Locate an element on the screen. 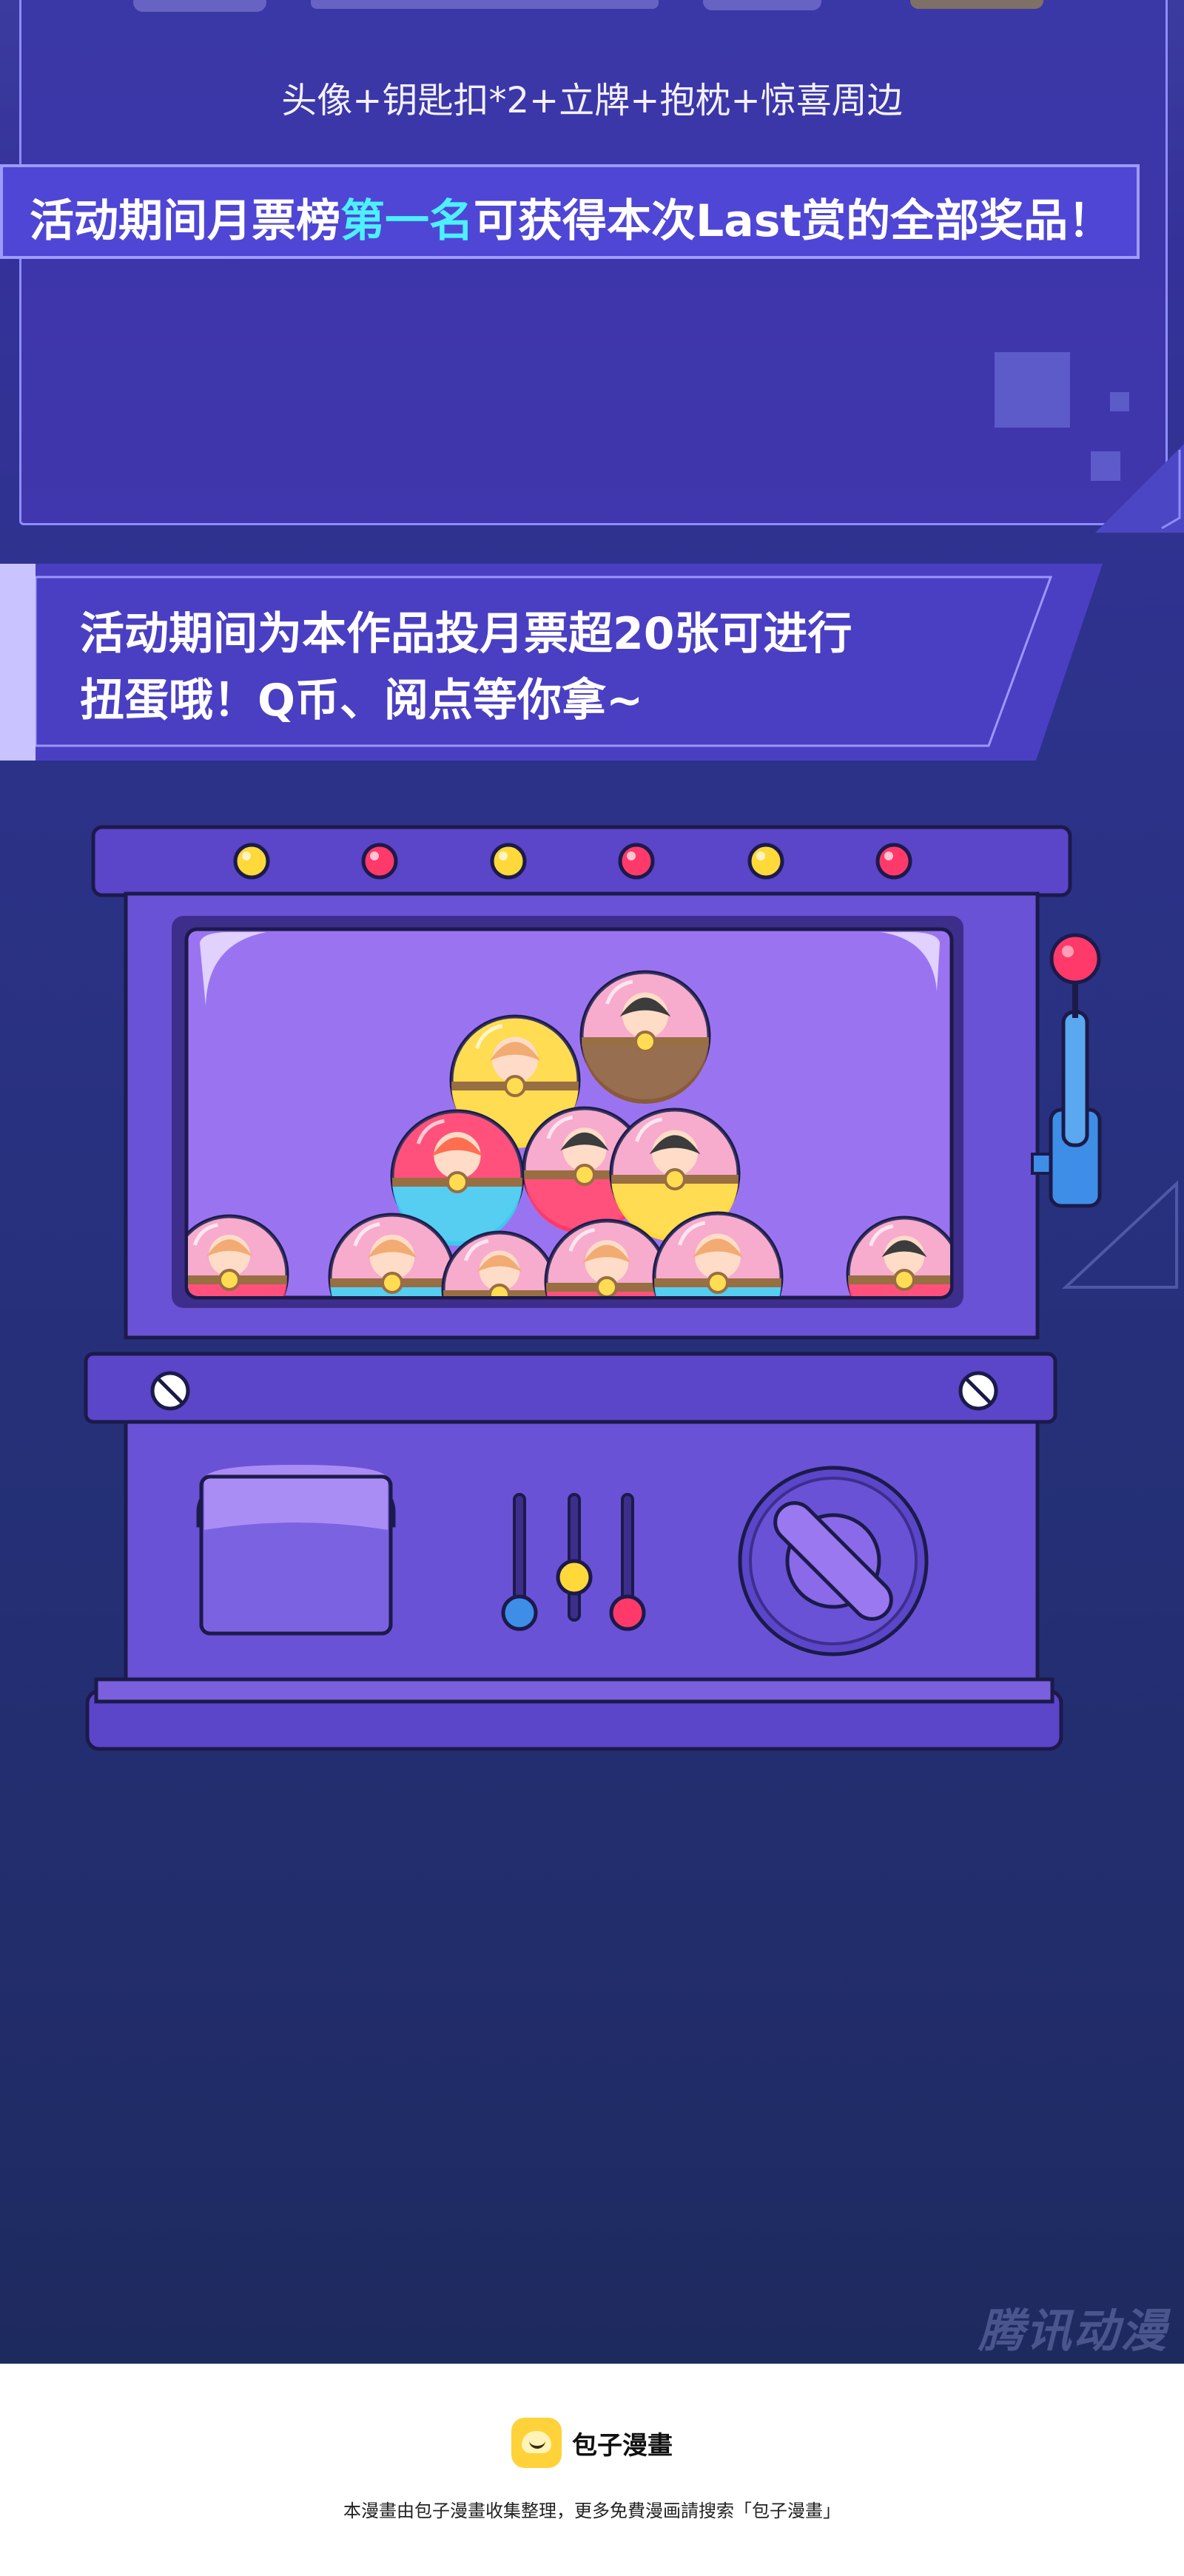  prize-images-strip is located at coordinates (599, 7).